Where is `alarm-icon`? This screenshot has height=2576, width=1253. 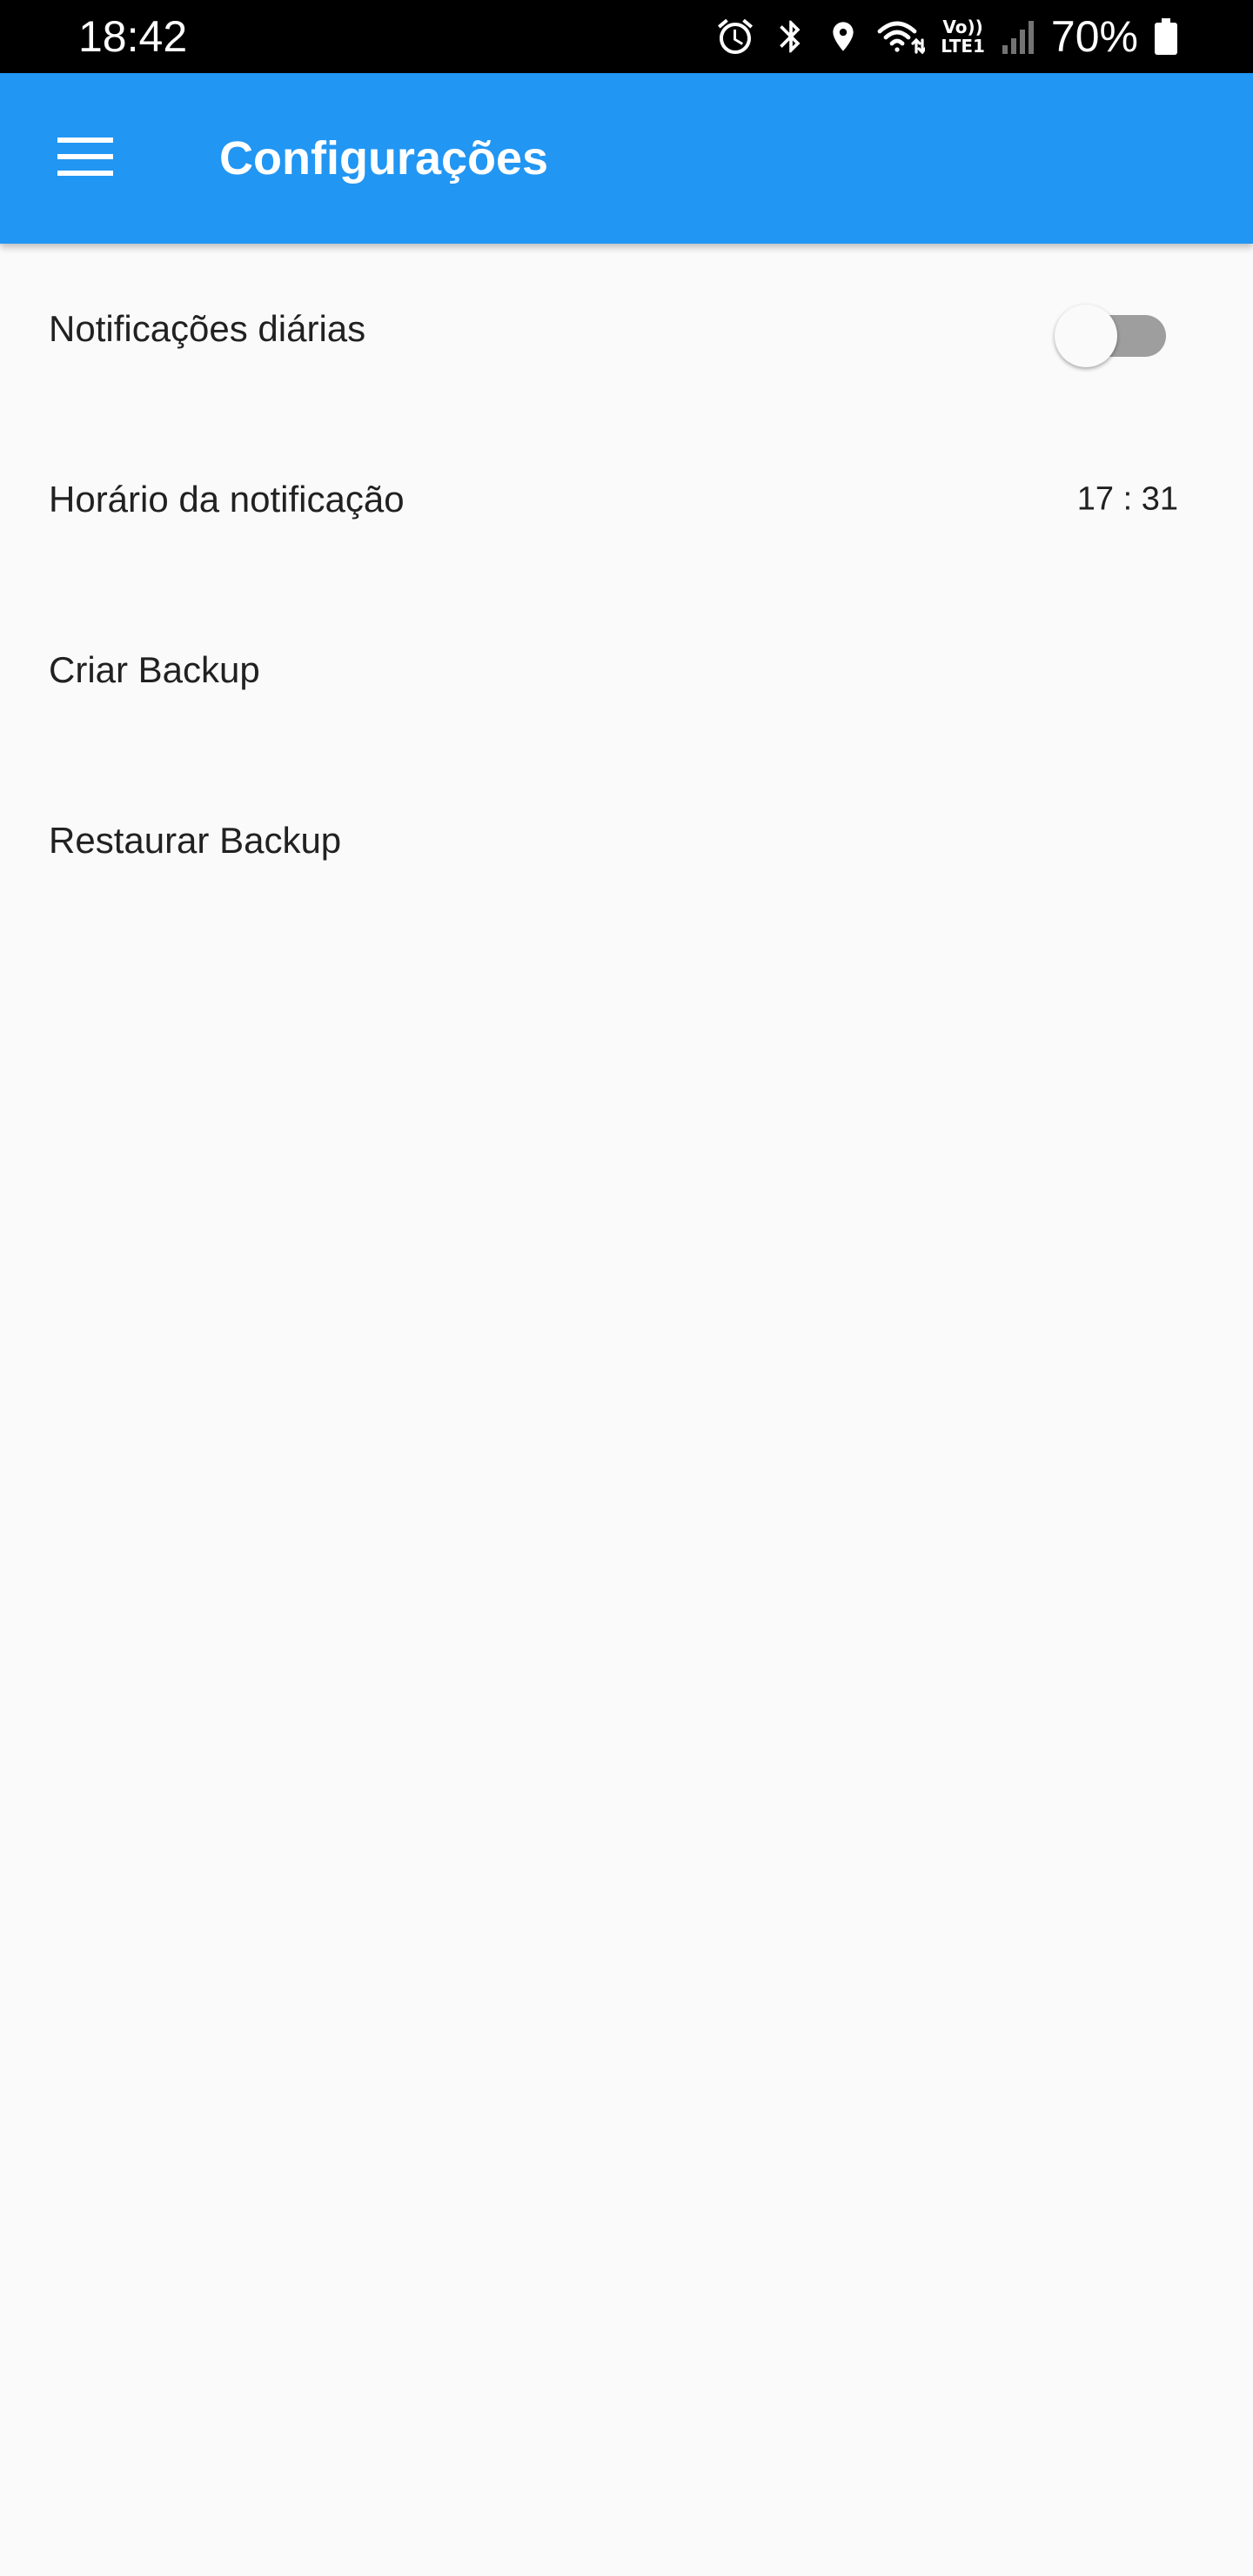
alarm-icon is located at coordinates (735, 37).